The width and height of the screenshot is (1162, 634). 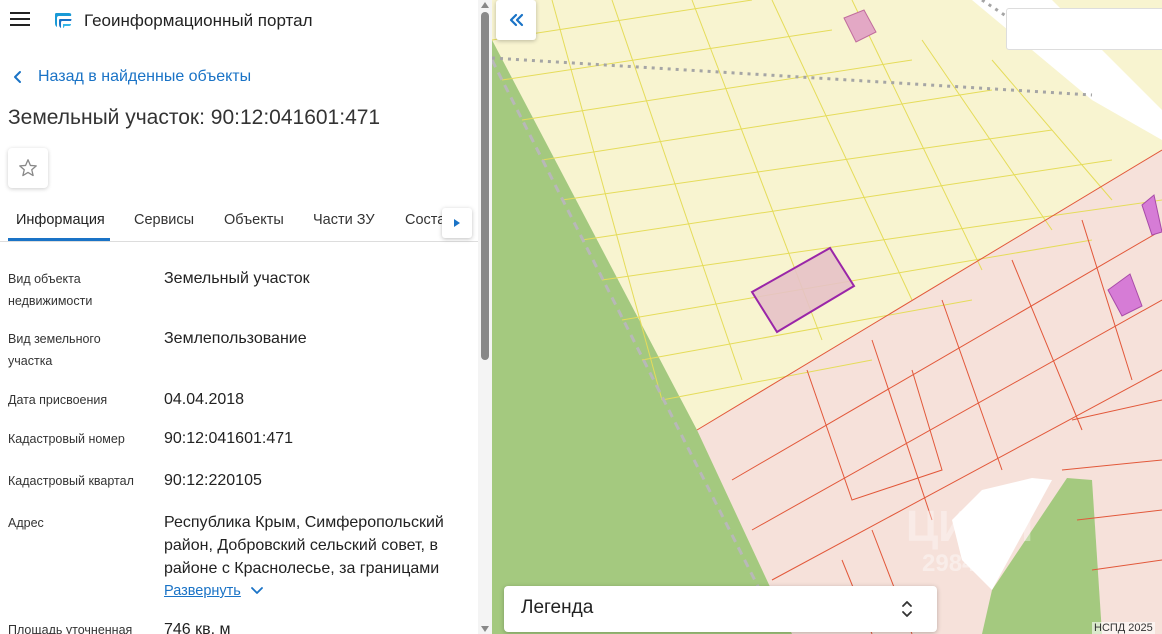 I want to click on scroll-up-arrow, so click(x=485, y=5).